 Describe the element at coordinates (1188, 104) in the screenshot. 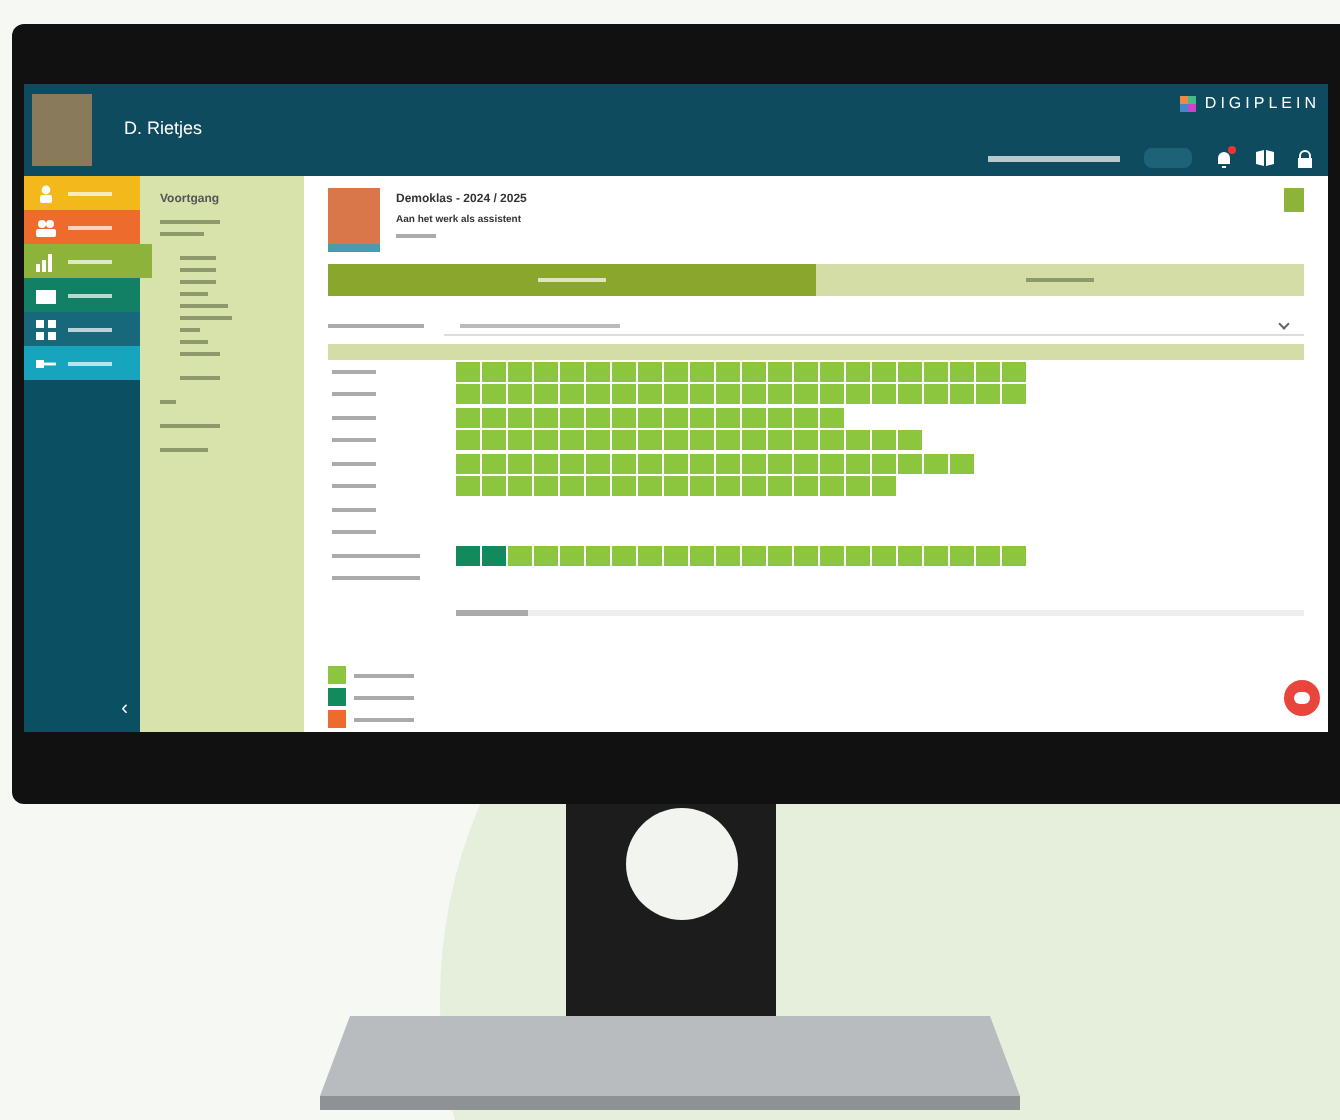

I see `logo-icon` at that location.